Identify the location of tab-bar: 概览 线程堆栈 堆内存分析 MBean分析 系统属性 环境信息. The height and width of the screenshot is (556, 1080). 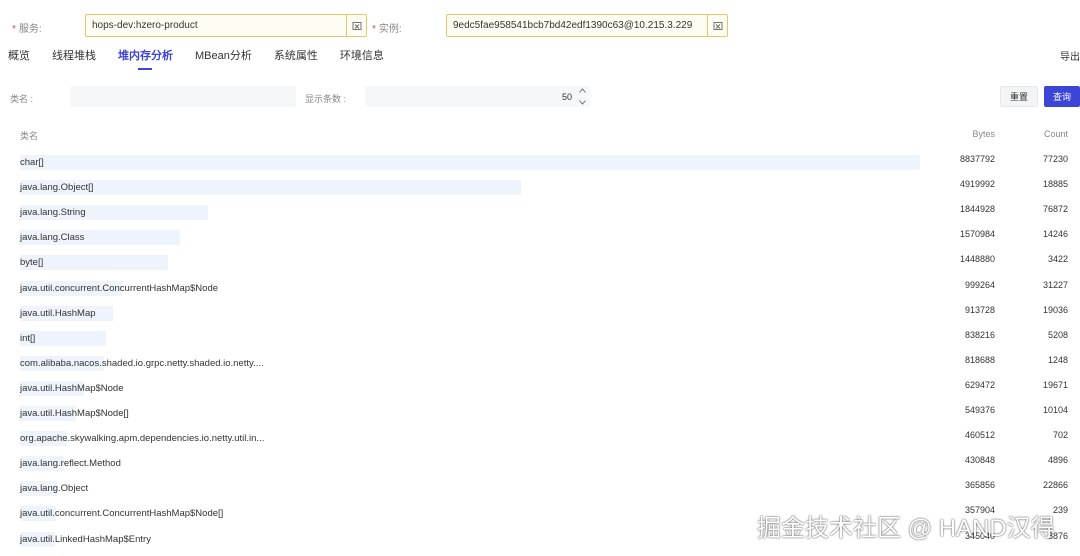
(207, 58).